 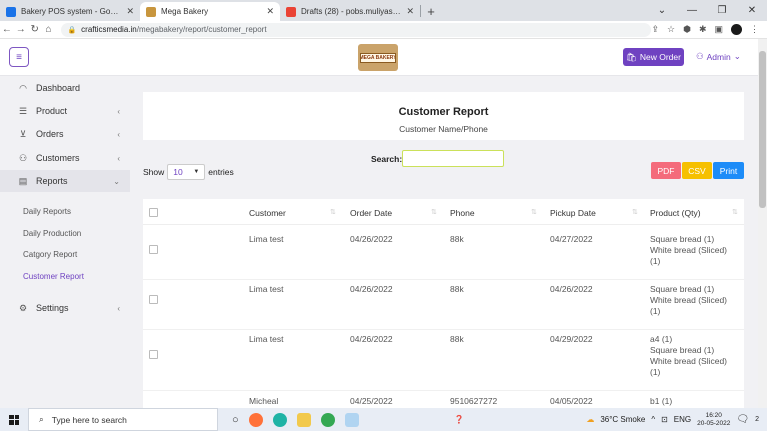 What do you see at coordinates (351, 419) in the screenshot?
I see `paint-icon` at bounding box center [351, 419].